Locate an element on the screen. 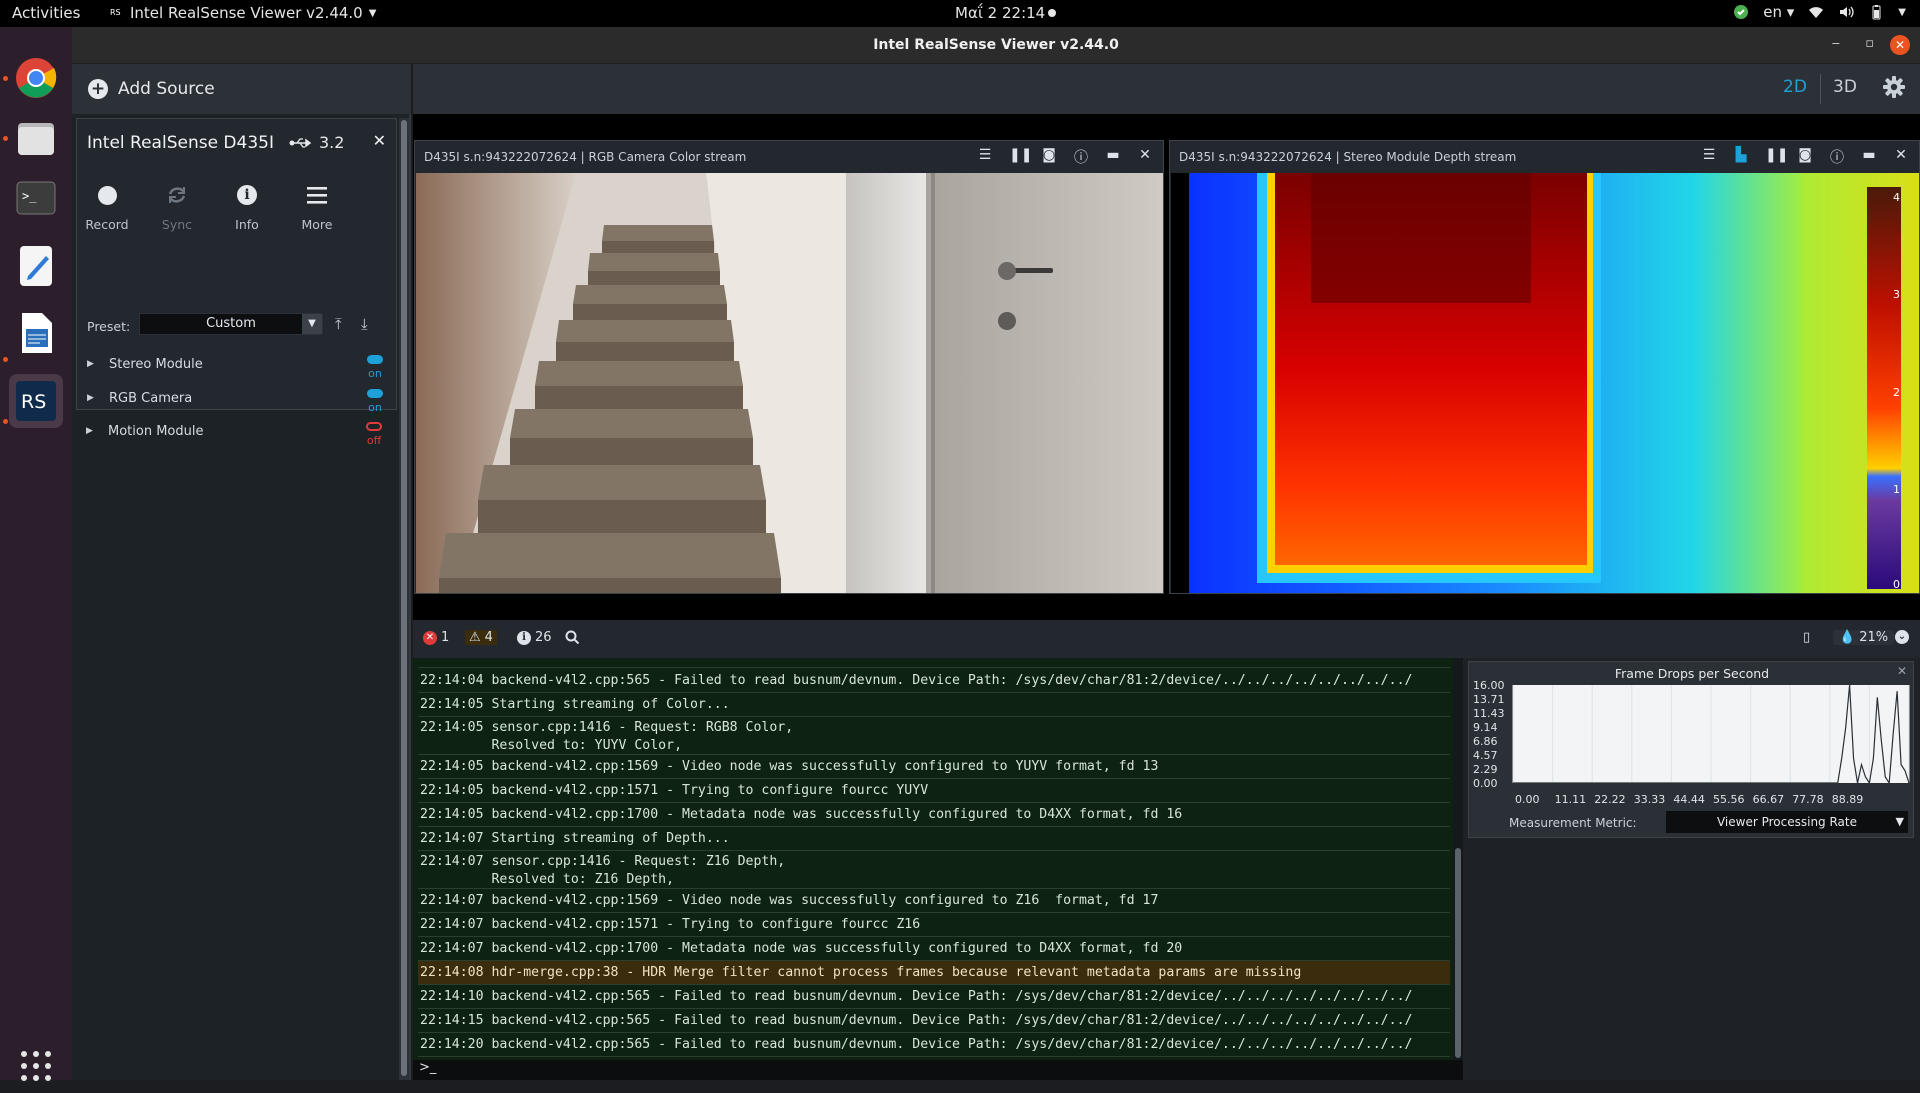 The width and height of the screenshot is (1920, 1093). metrics-chart-button: ▙ is located at coordinates (1741, 157).